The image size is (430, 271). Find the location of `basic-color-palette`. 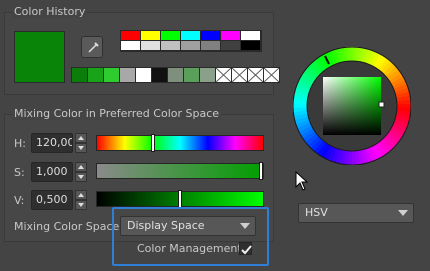

basic-color-palette is located at coordinates (191, 41).